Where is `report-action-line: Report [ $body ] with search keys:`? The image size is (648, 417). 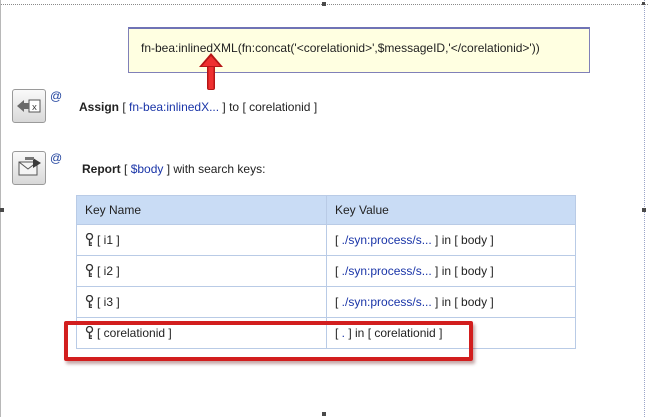 report-action-line: Report [ $body ] with search keys: is located at coordinates (173, 169).